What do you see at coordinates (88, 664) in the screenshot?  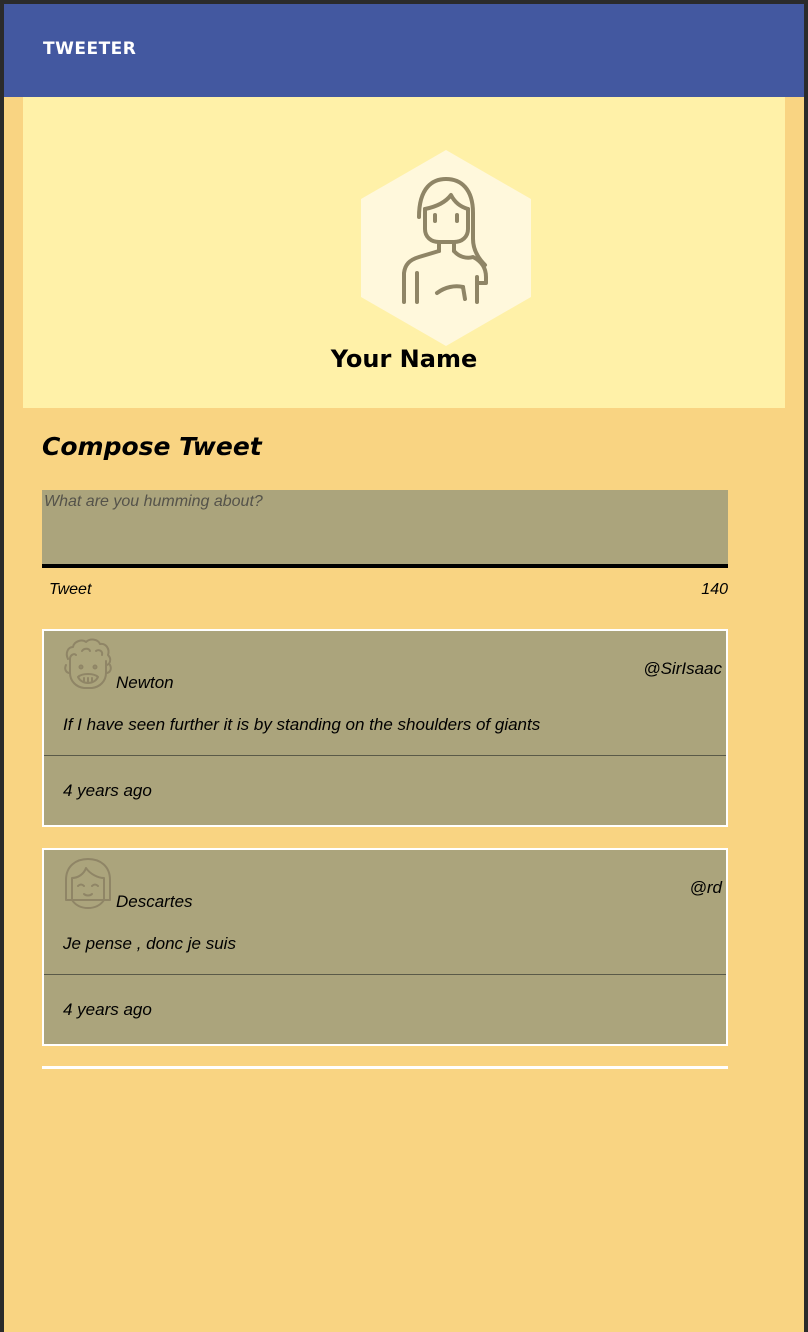 I see `curly-haired-man-avatar-icon` at bounding box center [88, 664].